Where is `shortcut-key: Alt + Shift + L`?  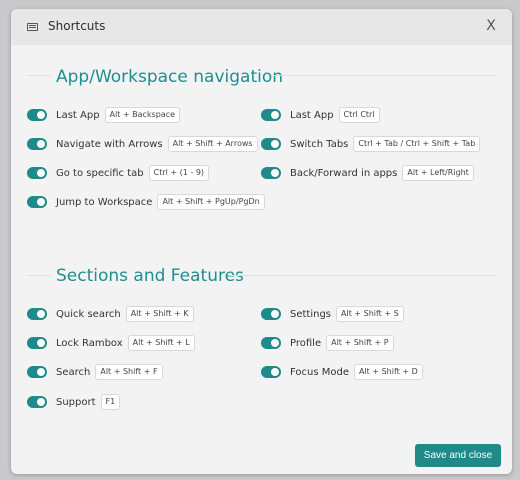
shortcut-key: Alt + Shift + L is located at coordinates (161, 343).